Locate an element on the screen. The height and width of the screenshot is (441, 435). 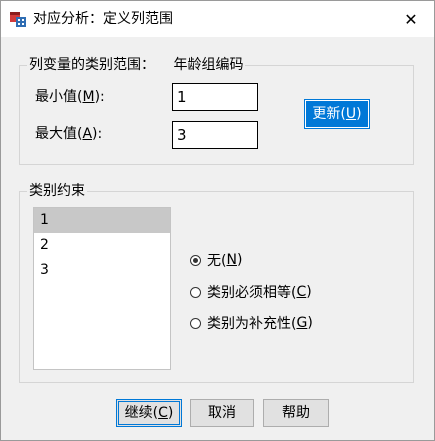
radio-categories-supplementary: 类别为补充性(G) is located at coordinates (251, 323).